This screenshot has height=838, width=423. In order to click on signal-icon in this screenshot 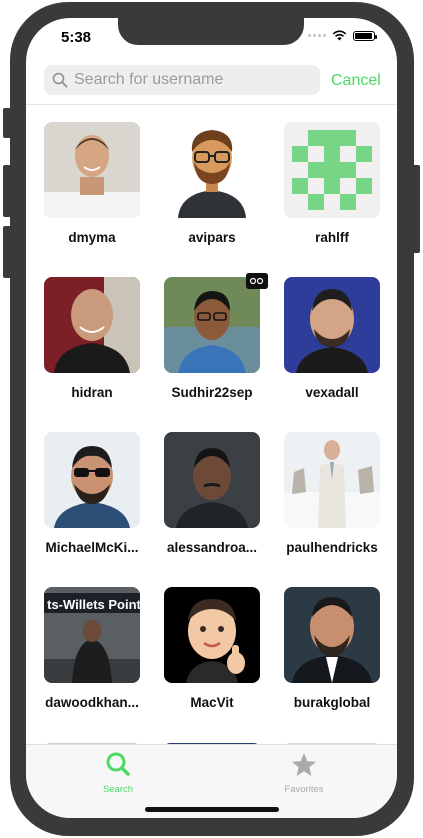, I will do `click(317, 35)`.